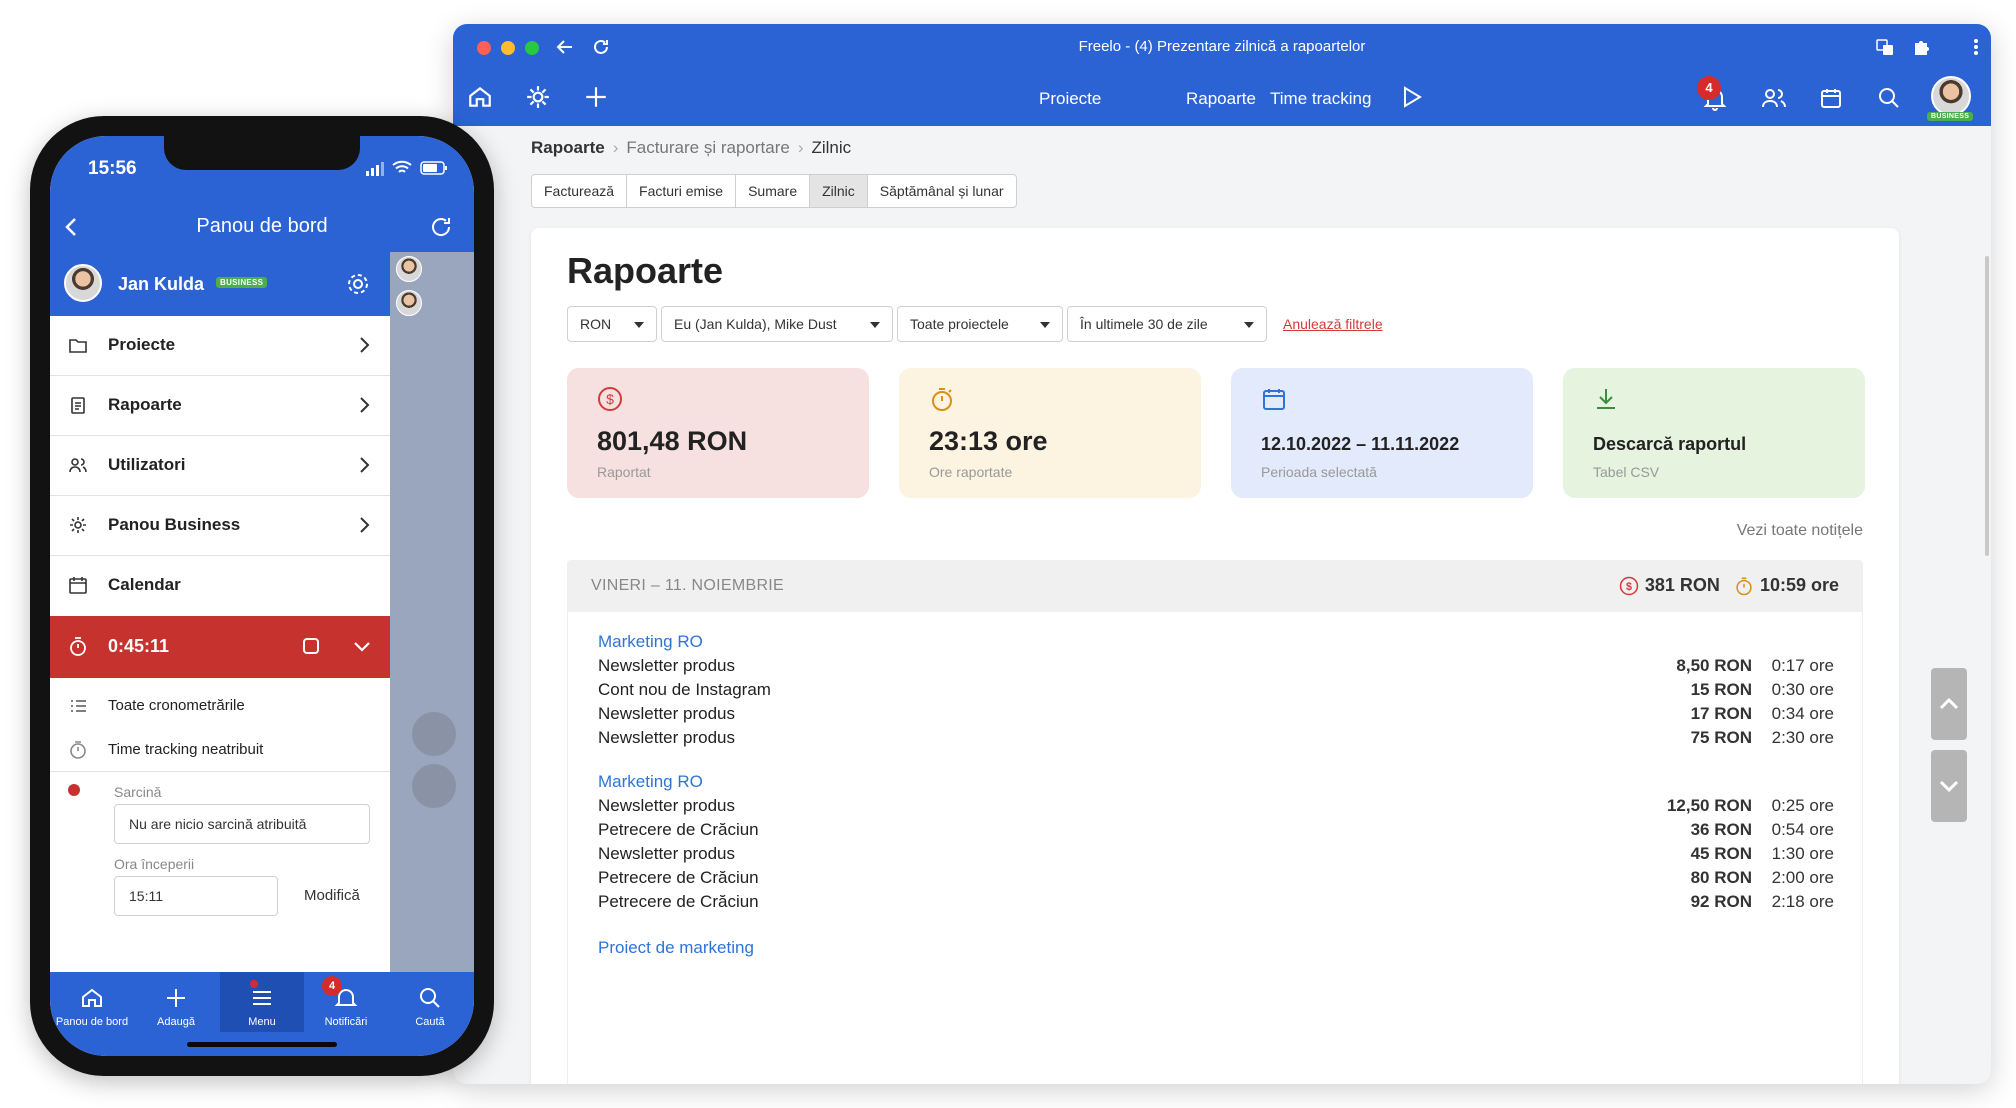 The image size is (2016, 1108). Describe the element at coordinates (434, 170) in the screenshot. I see `battery-icon` at that location.